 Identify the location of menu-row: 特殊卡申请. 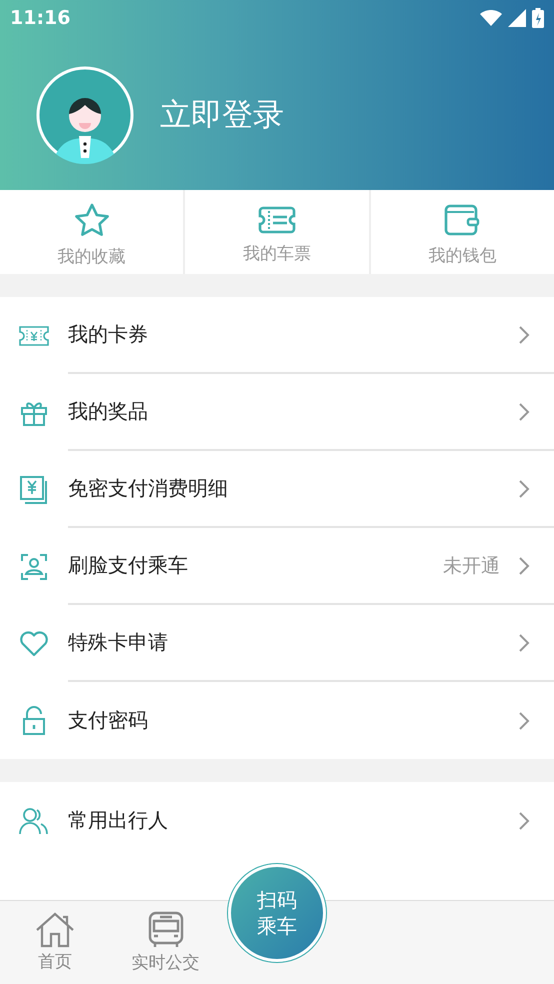
(277, 643).